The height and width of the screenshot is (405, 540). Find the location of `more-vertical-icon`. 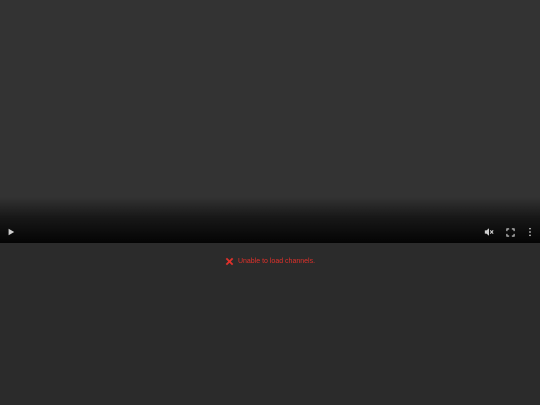

more-vertical-icon is located at coordinates (530, 232).